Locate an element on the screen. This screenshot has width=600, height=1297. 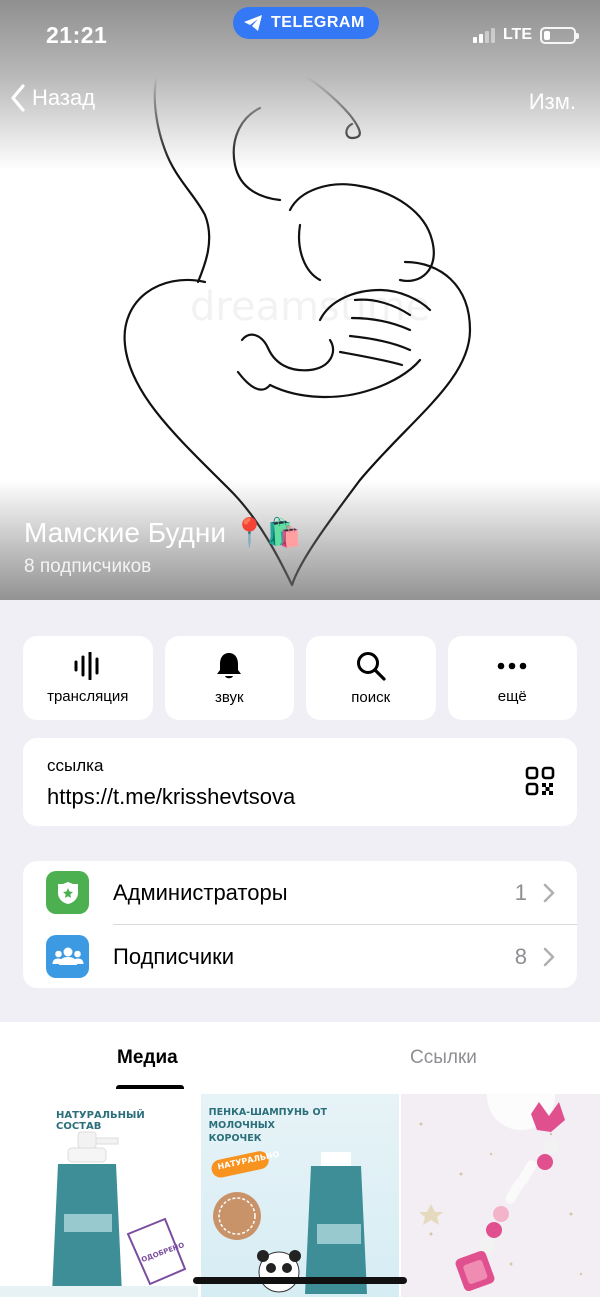
qr-code-icon is located at coordinates (540, 781).